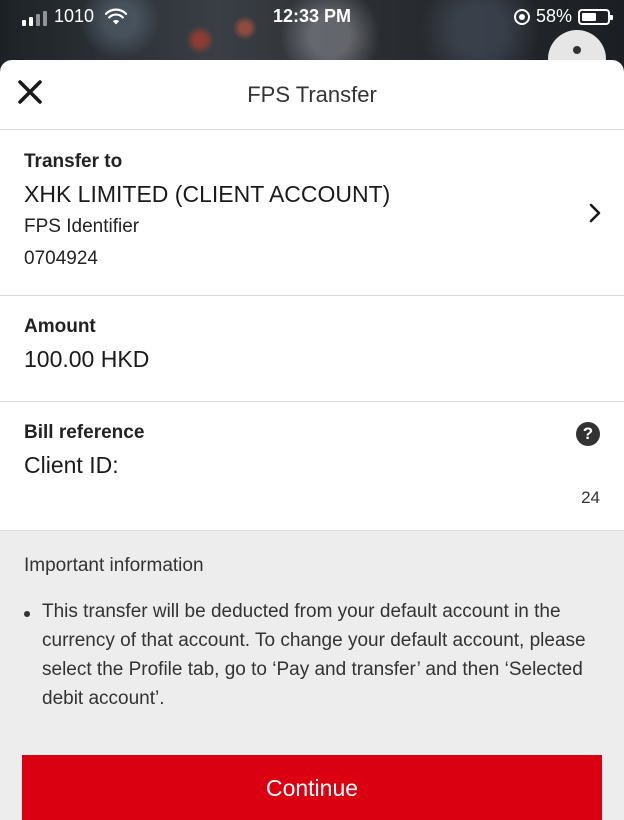 The height and width of the screenshot is (820, 624). Describe the element at coordinates (61, 258) in the screenshot. I see `fps-identifier-value: 0704924` at that location.